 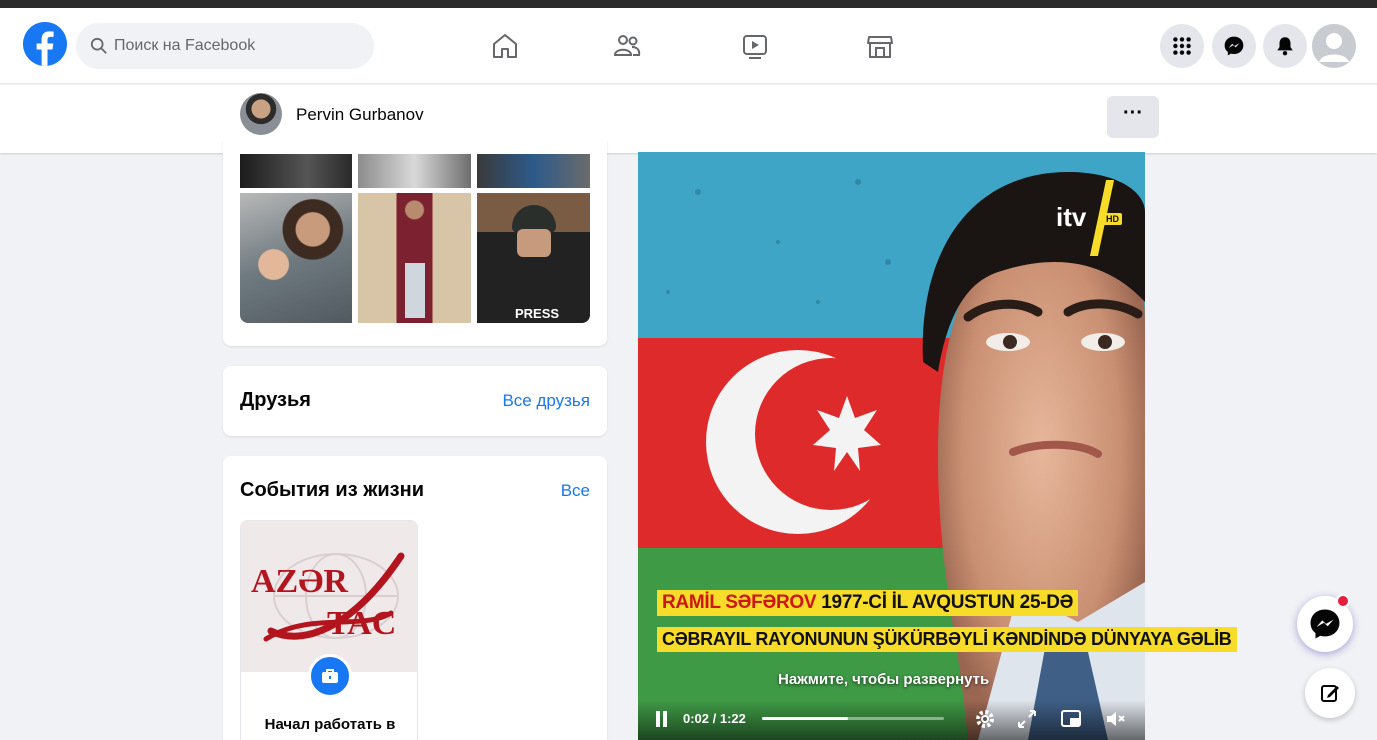 I want to click on mini-player-icon, so click(x=1071, y=719).